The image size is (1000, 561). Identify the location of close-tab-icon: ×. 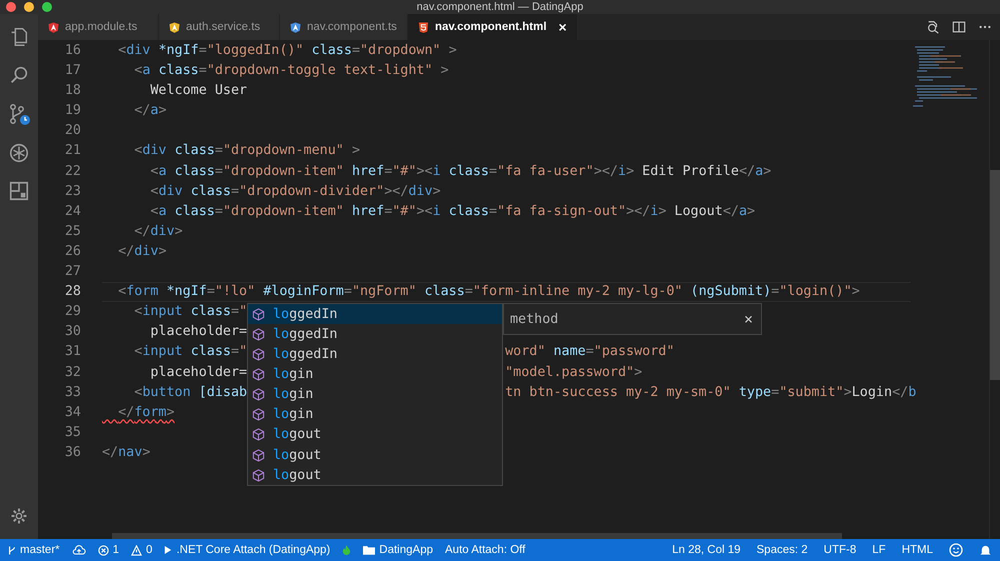
(562, 27).